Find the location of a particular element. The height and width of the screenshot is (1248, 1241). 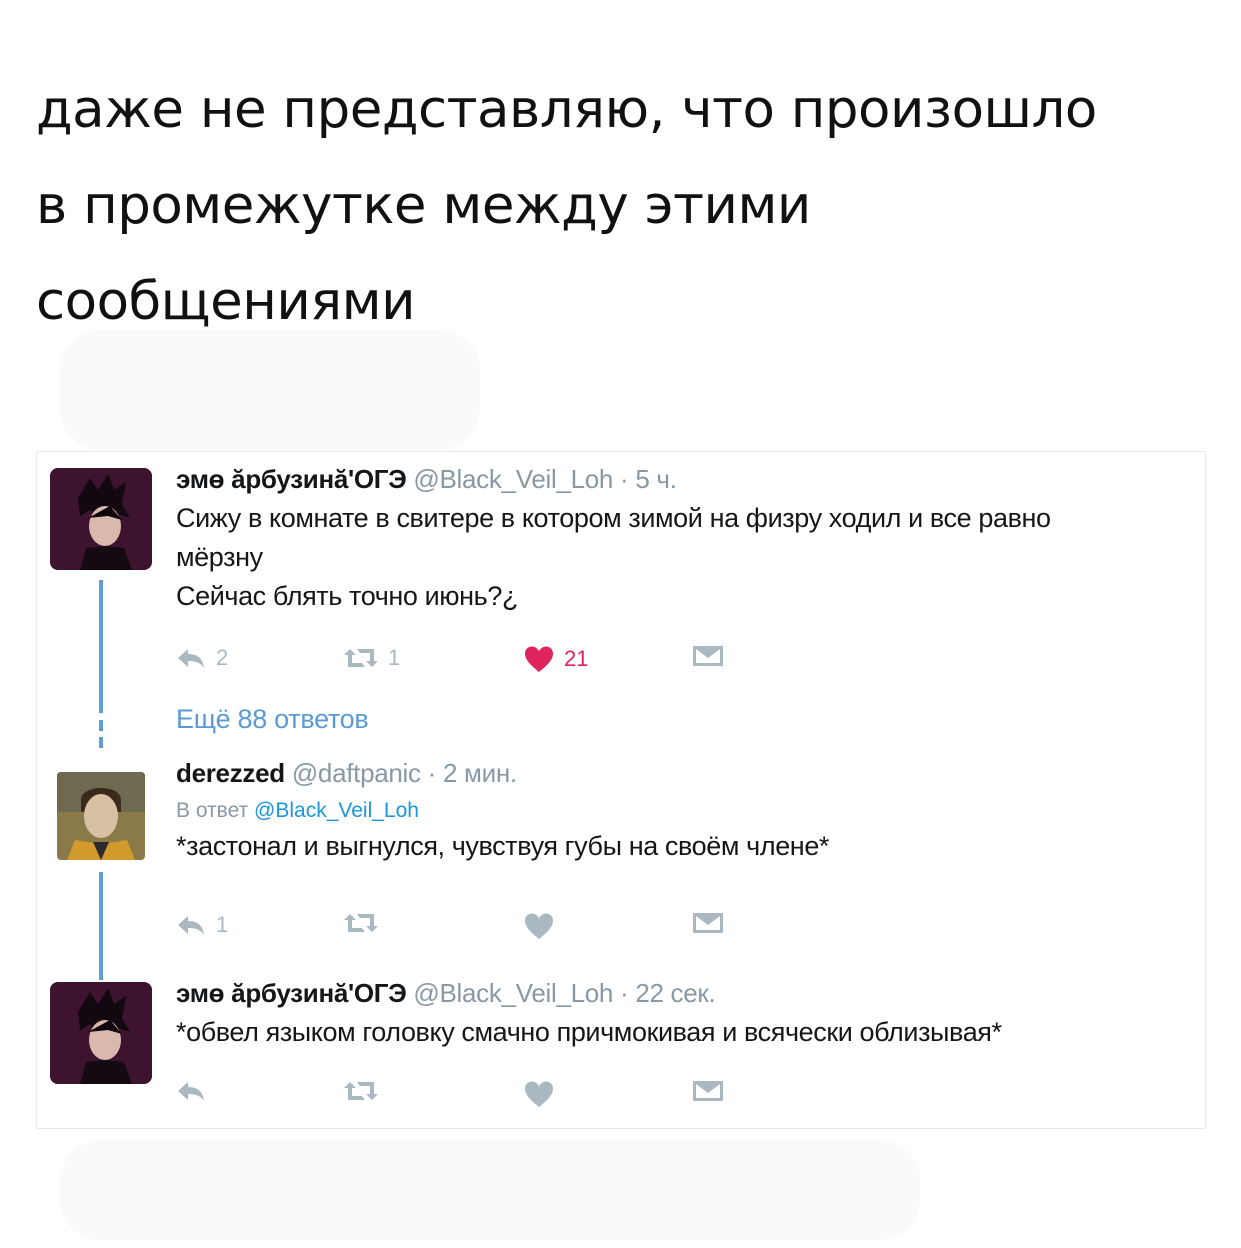

caption-line: в промежутке между этими is located at coordinates (423, 205).